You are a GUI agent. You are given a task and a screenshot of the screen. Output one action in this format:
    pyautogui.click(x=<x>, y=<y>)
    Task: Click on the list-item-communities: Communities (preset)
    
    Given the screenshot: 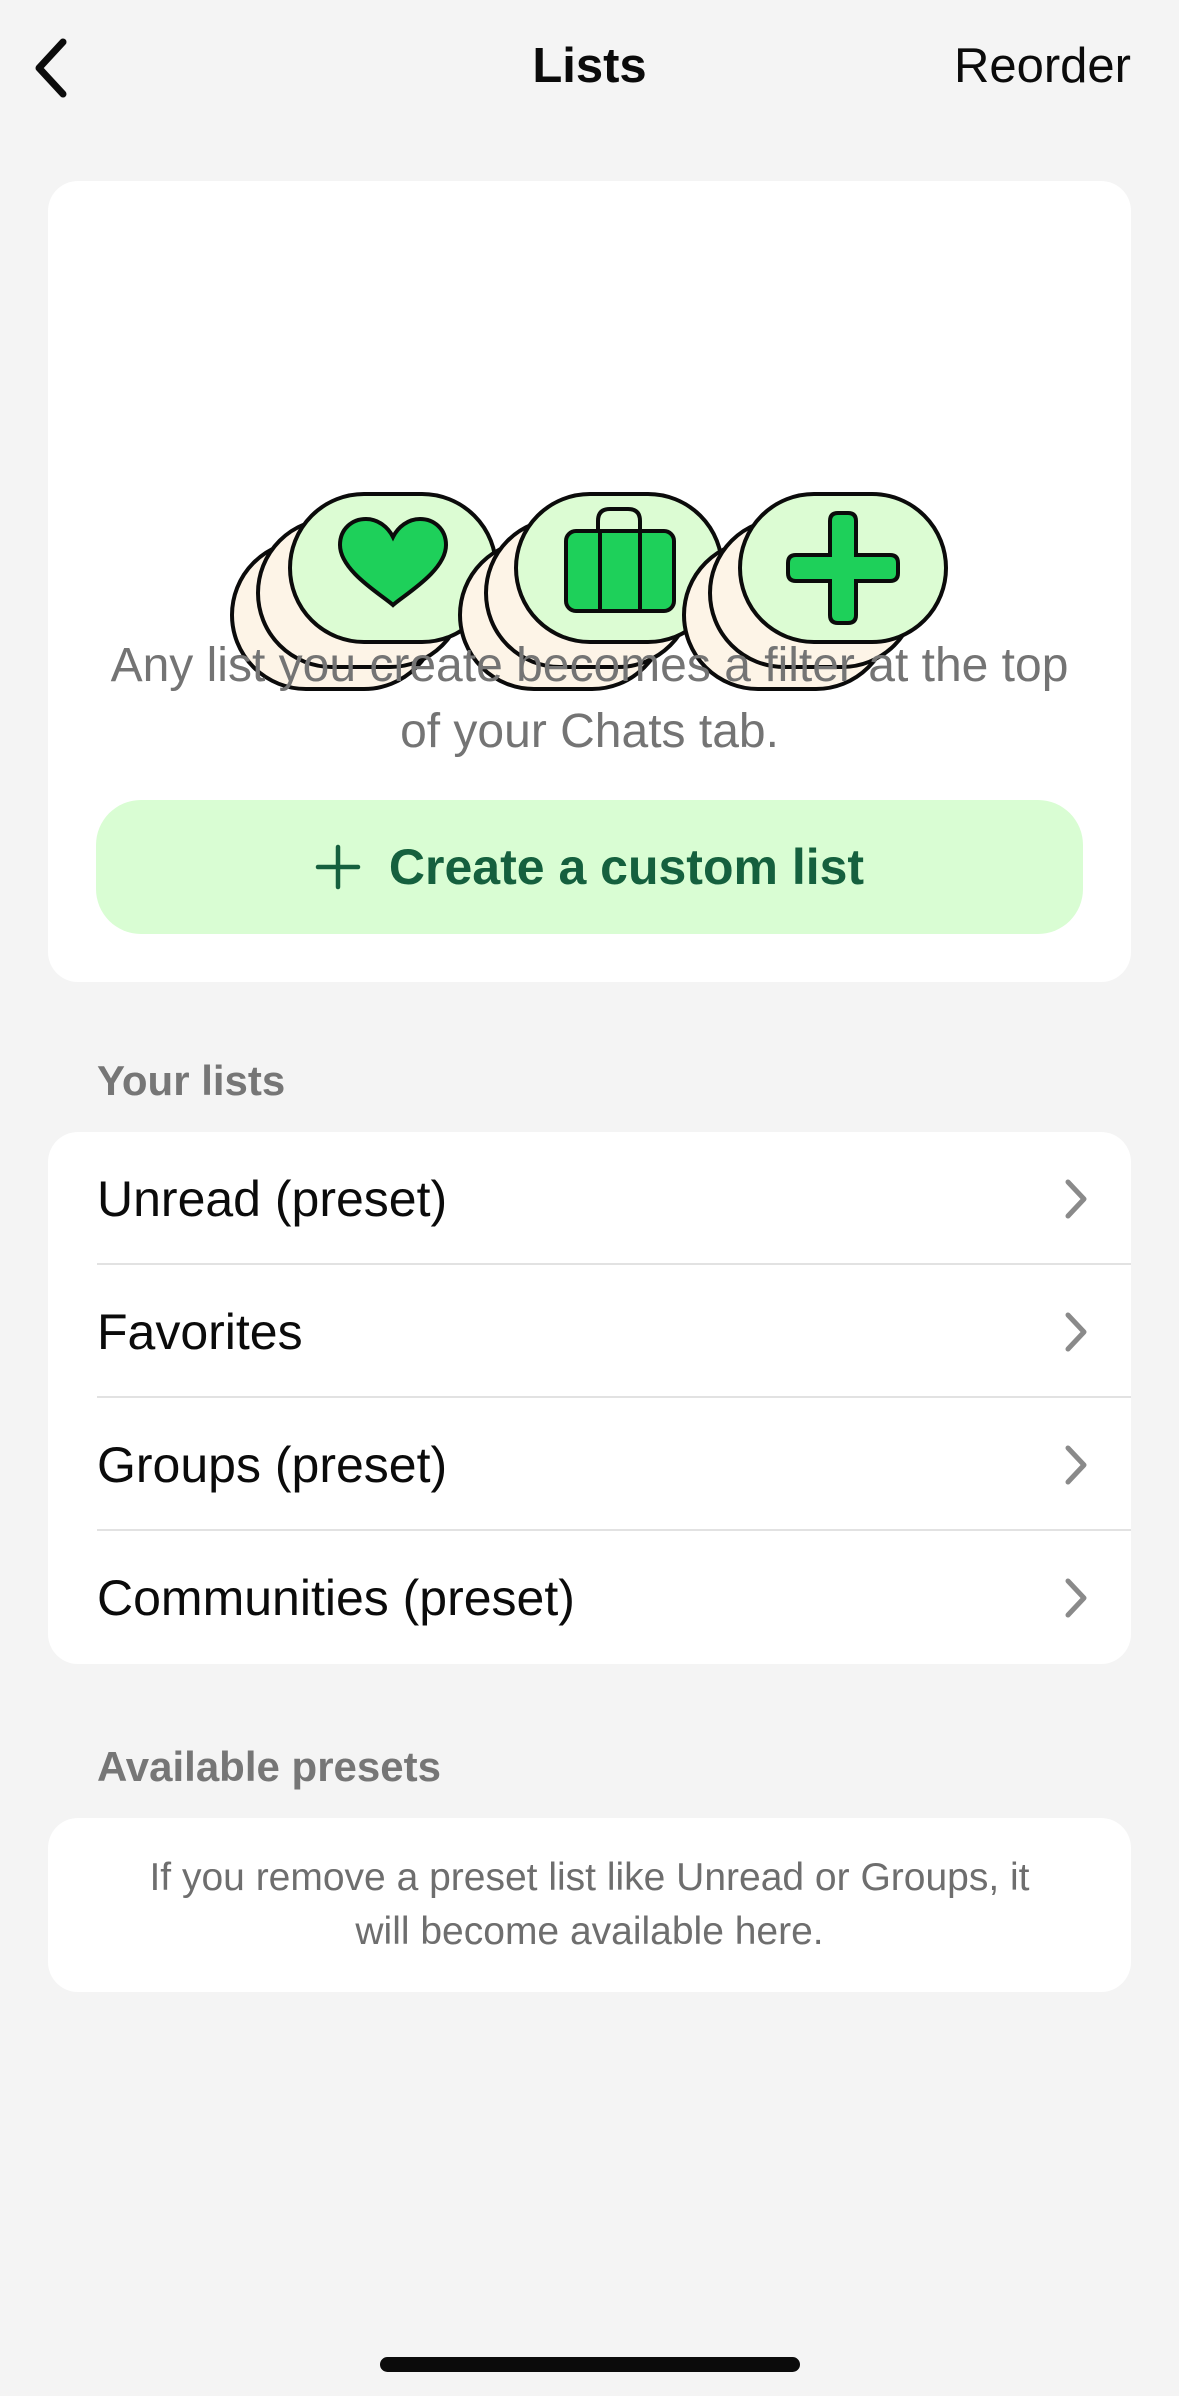 What is the action you would take?
    pyautogui.click(x=589, y=1597)
    